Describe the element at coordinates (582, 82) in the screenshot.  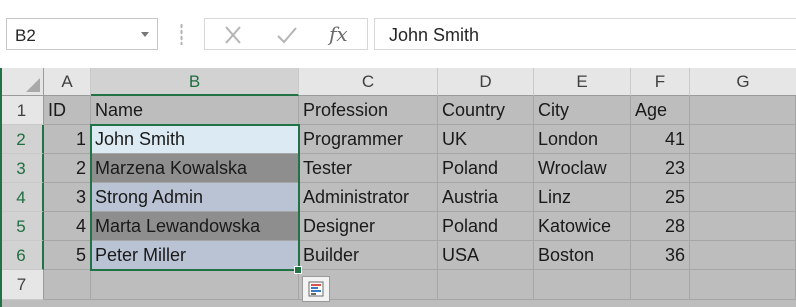
I see `column-header-e: E` at that location.